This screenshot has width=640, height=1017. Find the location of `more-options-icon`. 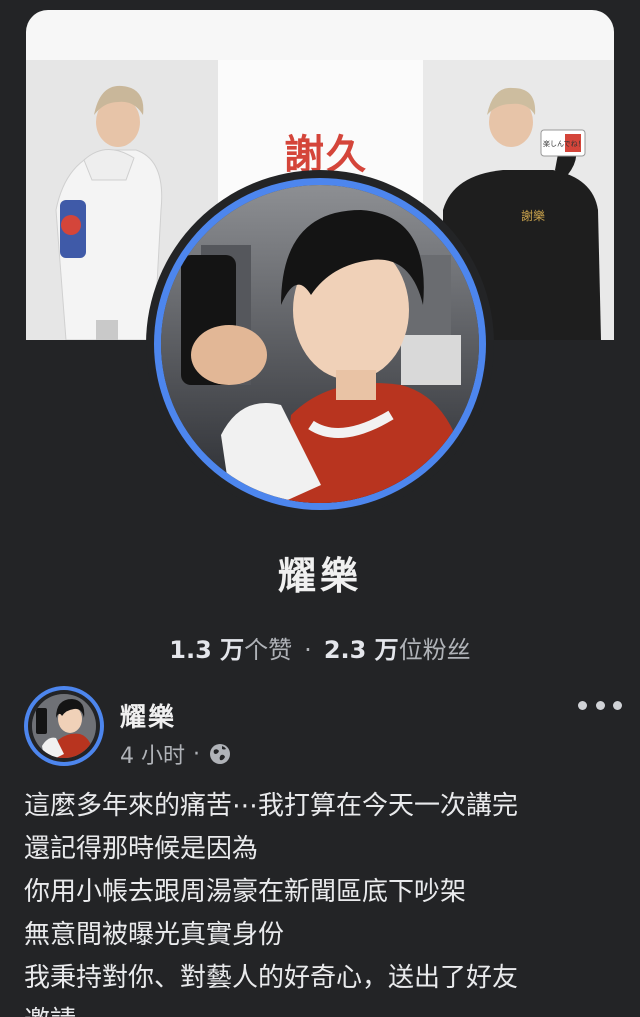

more-options-icon is located at coordinates (600, 705).